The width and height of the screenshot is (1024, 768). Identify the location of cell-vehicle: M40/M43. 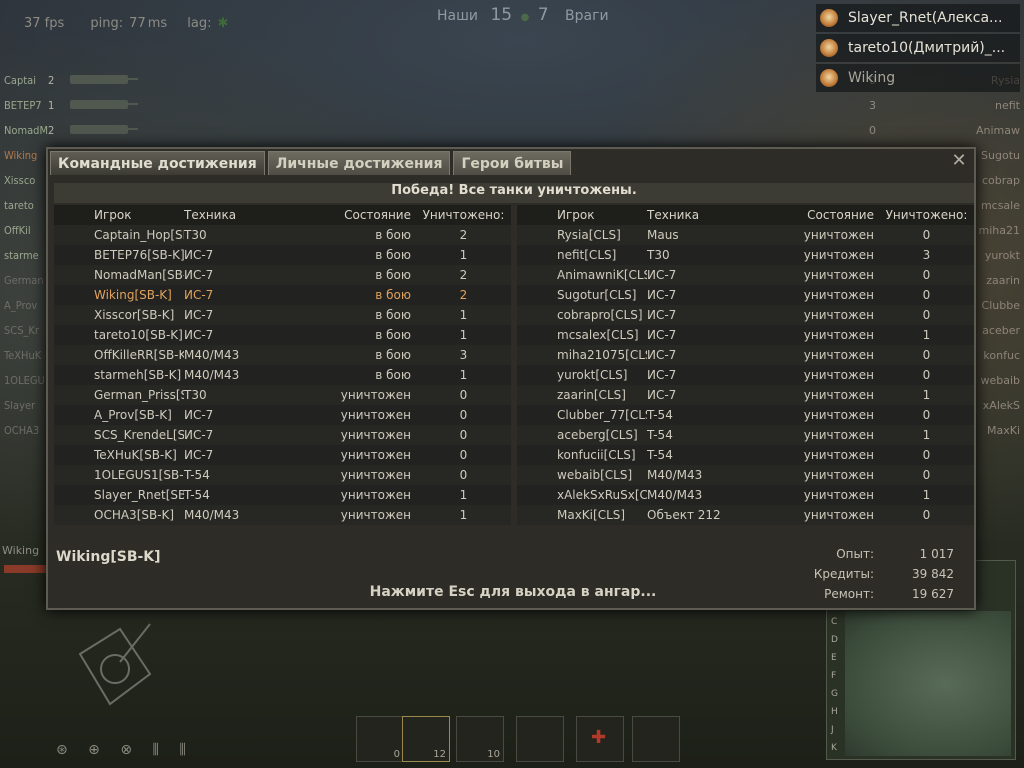
(212, 515).